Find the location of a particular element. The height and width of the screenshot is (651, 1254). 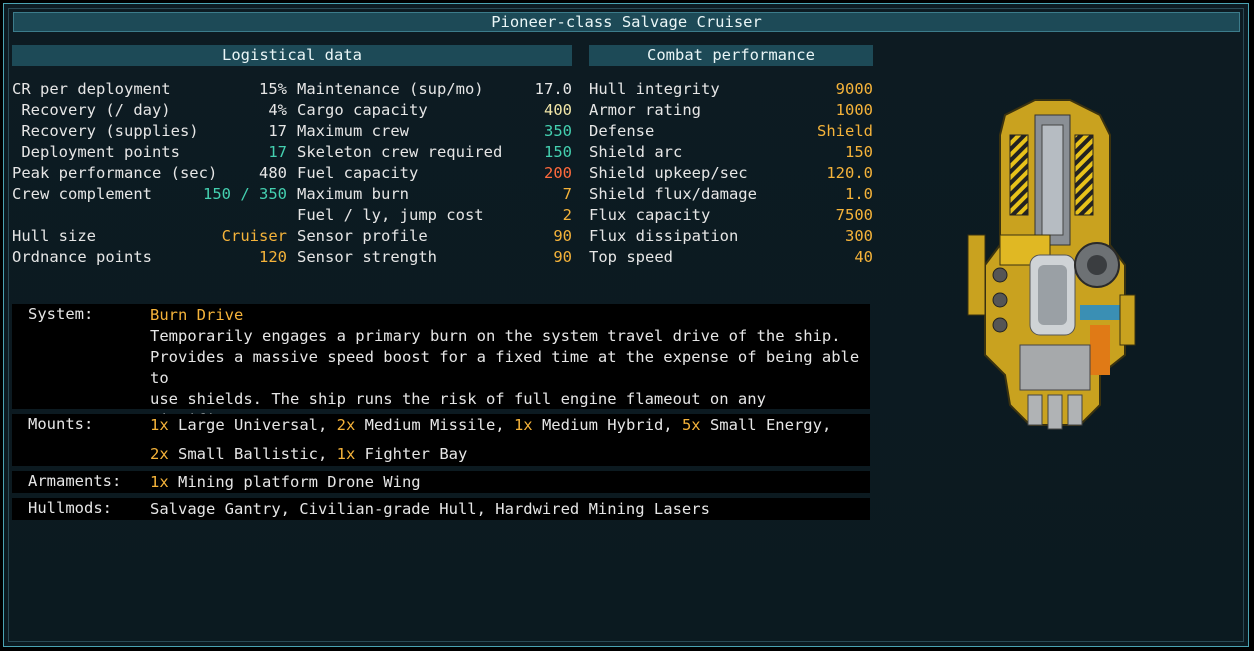

stat-row: Top speed 40 is located at coordinates (731, 257).